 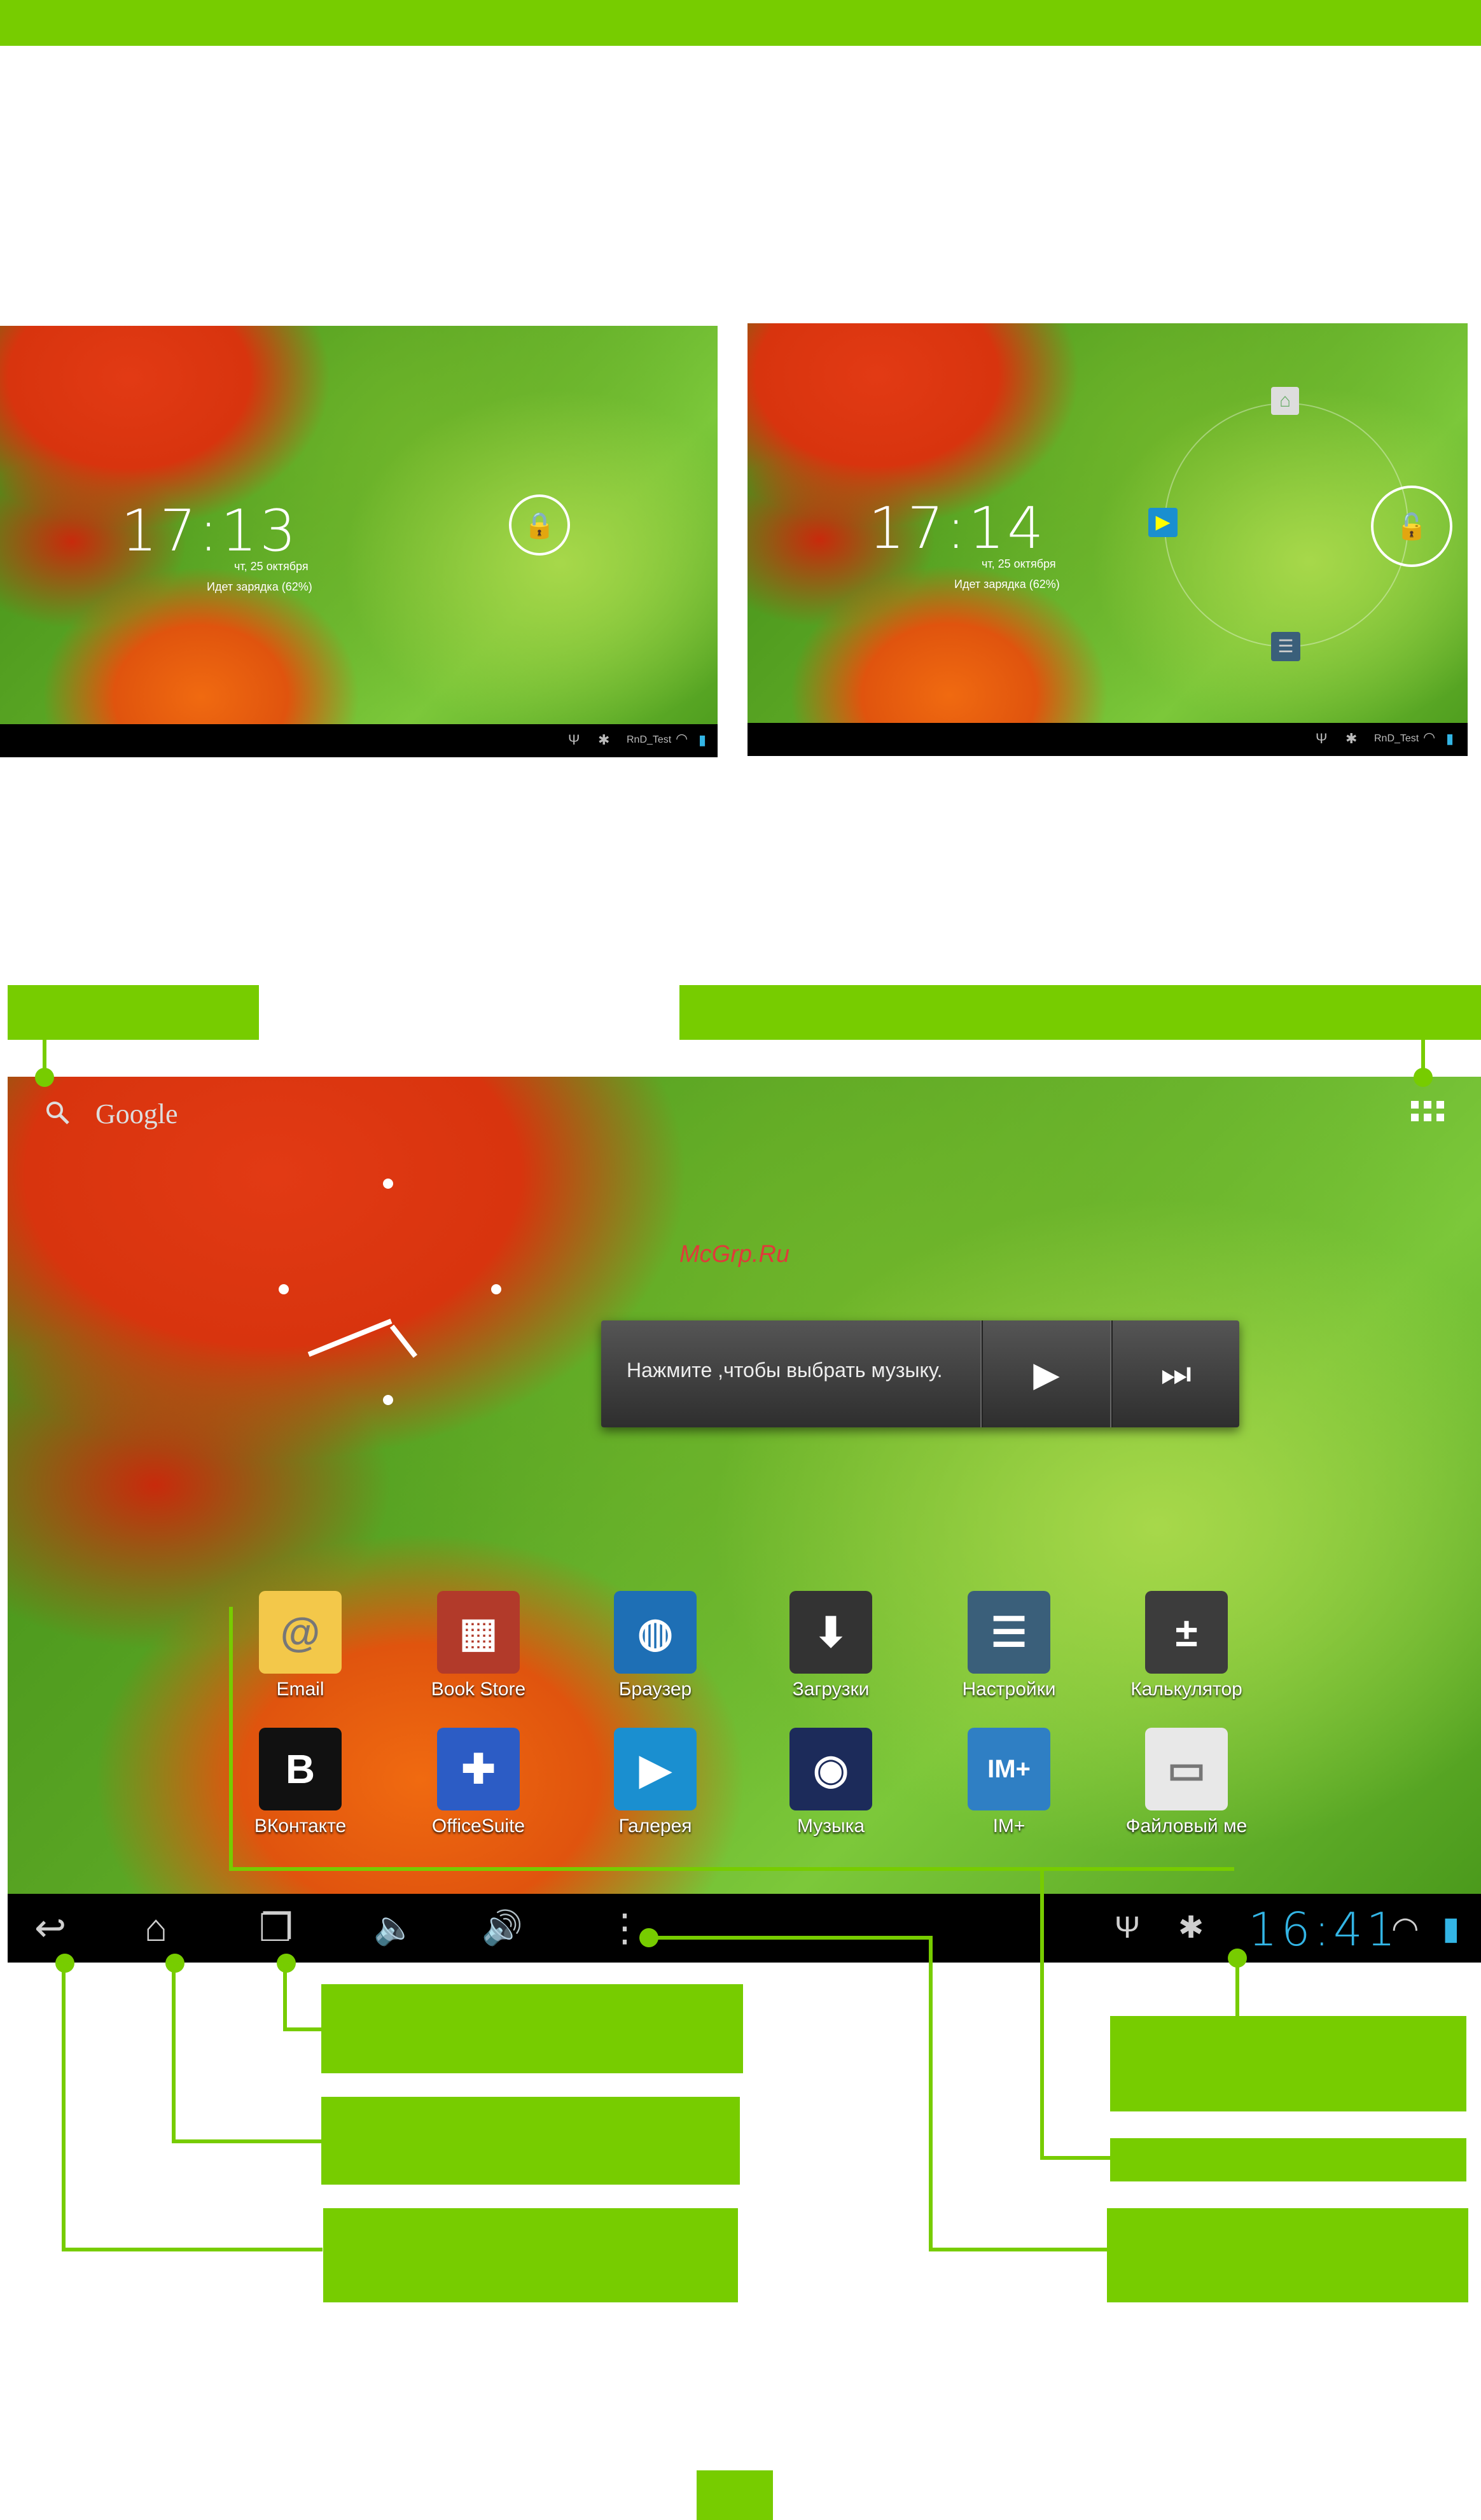 What do you see at coordinates (1186, 1632) in the screenshot?
I see `calculator-icon: ±` at bounding box center [1186, 1632].